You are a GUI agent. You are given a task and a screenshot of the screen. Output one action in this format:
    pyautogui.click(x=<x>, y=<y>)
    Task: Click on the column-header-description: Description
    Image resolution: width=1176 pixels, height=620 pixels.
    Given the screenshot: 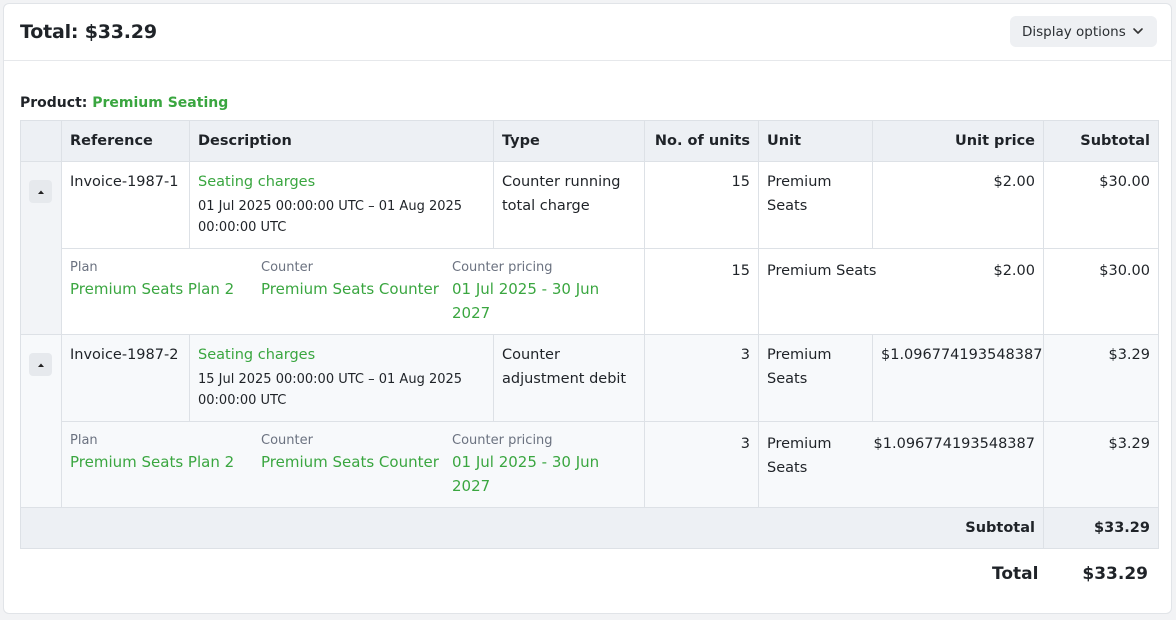 What is the action you would take?
    pyautogui.click(x=341, y=141)
    